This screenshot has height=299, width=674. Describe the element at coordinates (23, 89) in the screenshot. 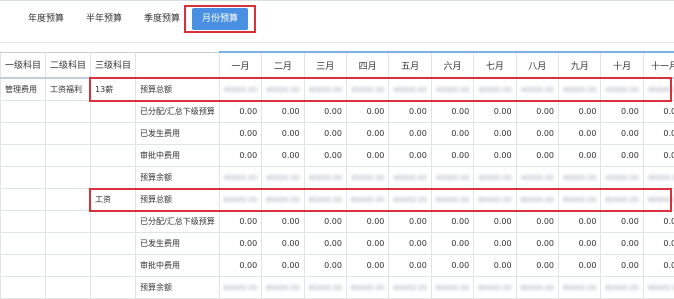

I see `cell-level1: 管理费用` at that location.